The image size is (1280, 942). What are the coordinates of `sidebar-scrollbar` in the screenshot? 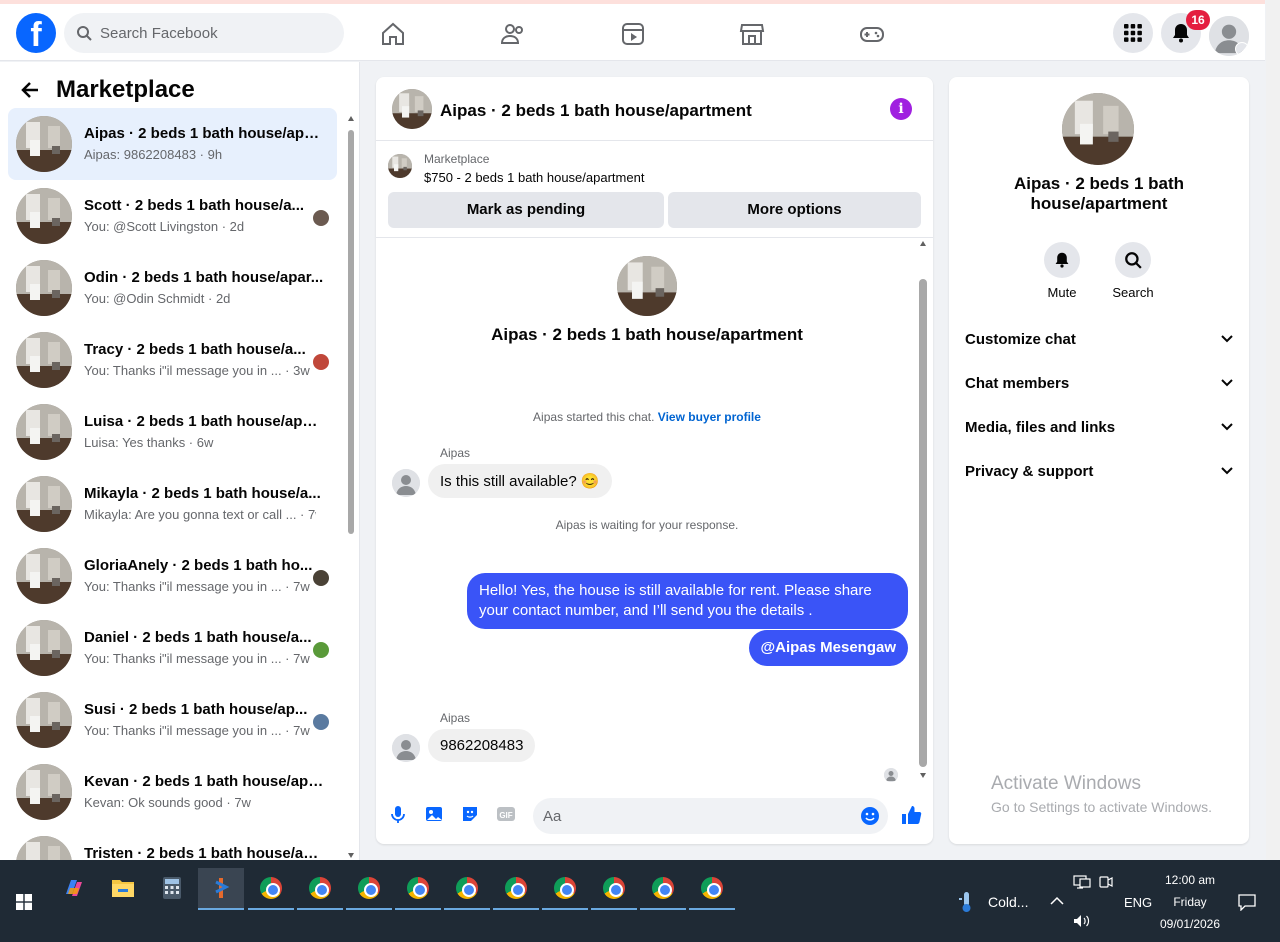 It's located at (351, 487).